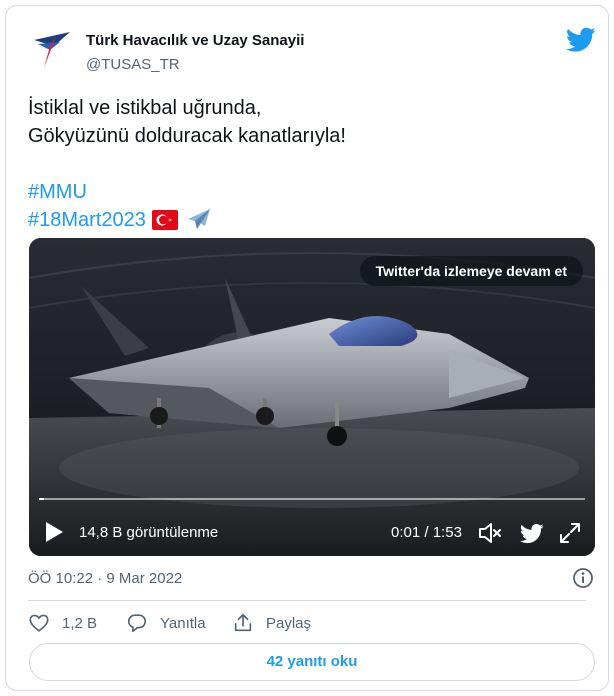 The width and height of the screenshot is (614, 696). I want to click on video-time: 0:01 / 1:53, so click(426, 532).